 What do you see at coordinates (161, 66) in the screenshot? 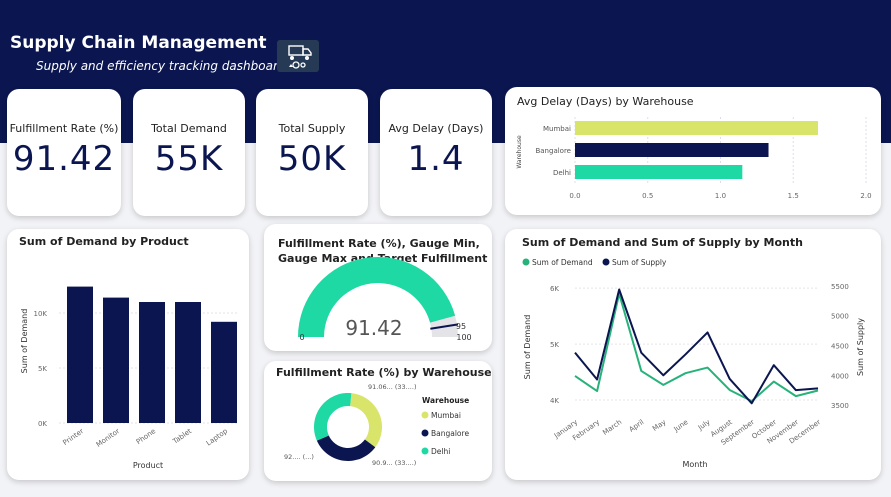
I see `page-subtitle: Supply and efficiency tracking dashboard` at bounding box center [161, 66].